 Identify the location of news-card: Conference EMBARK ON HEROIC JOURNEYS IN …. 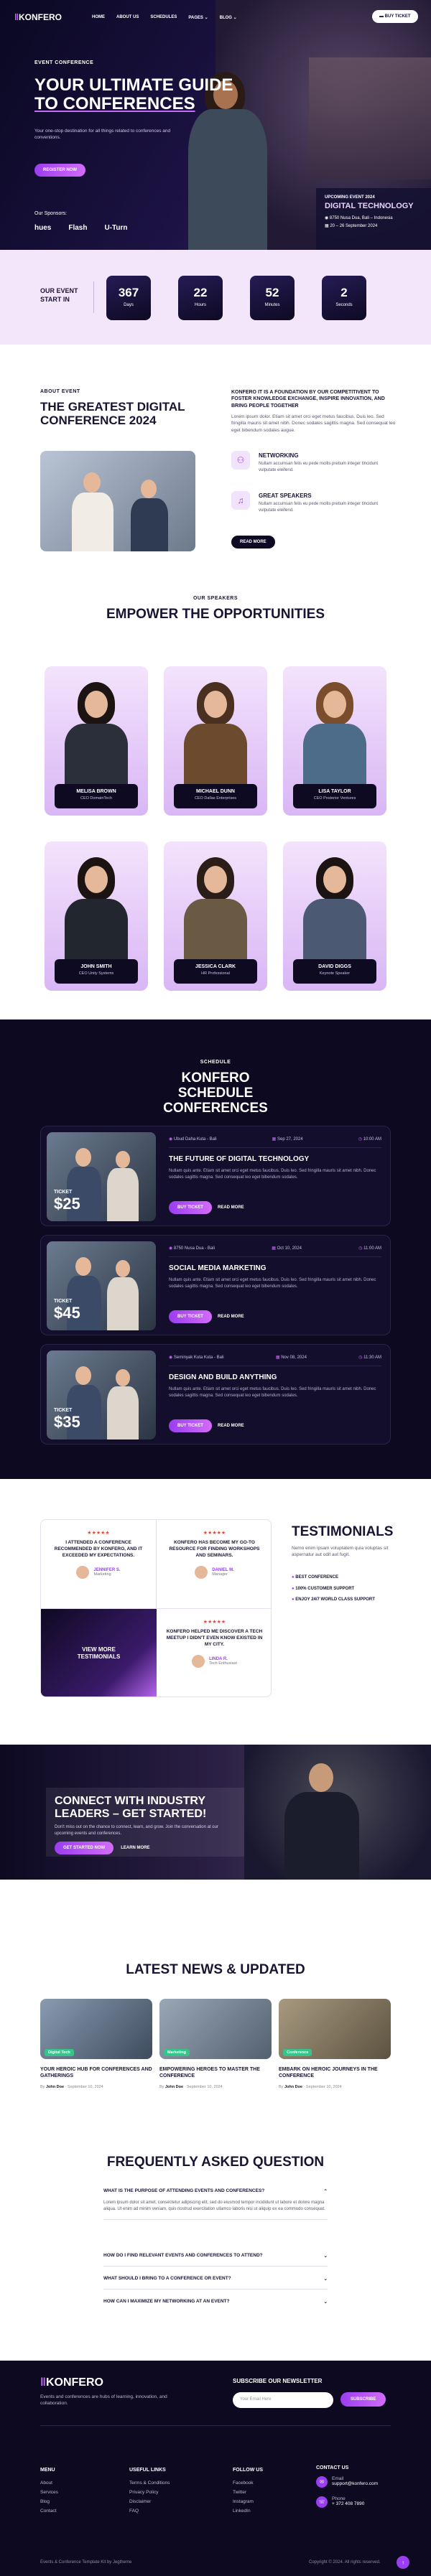
(335, 2045).